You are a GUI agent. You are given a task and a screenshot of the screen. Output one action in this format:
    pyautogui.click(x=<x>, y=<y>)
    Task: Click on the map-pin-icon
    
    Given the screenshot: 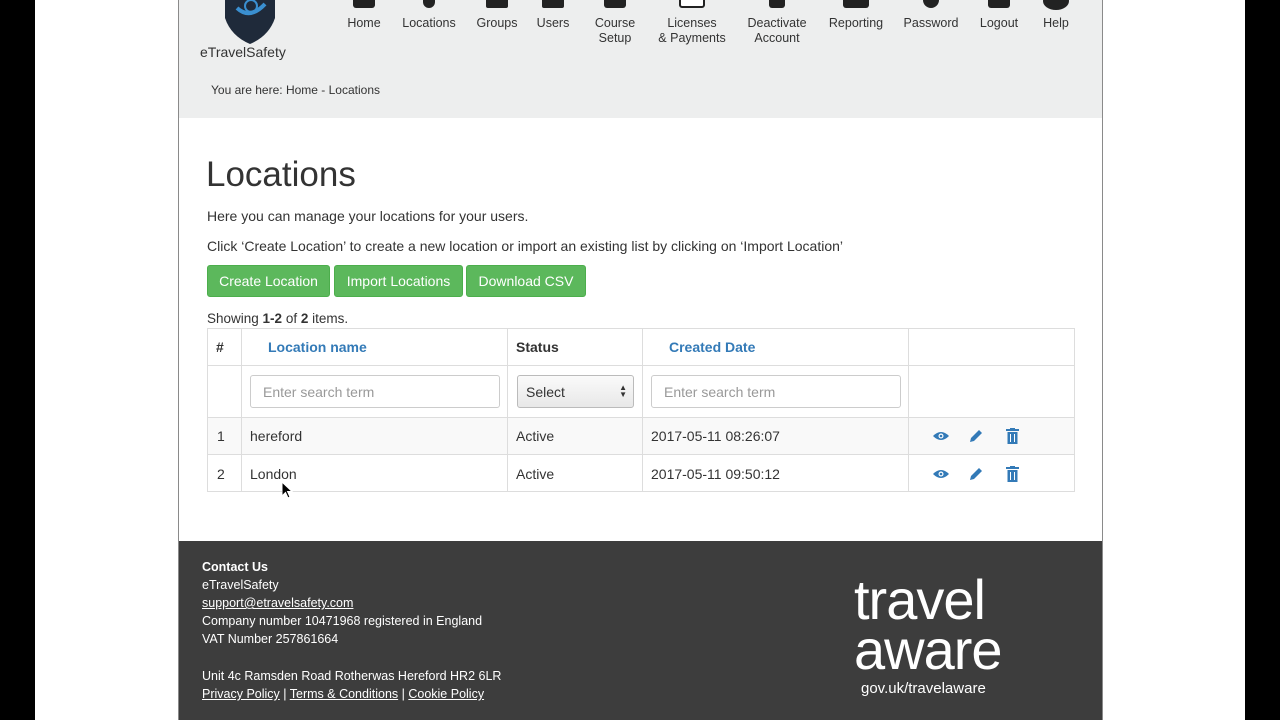 What is the action you would take?
    pyautogui.click(x=429, y=4)
    